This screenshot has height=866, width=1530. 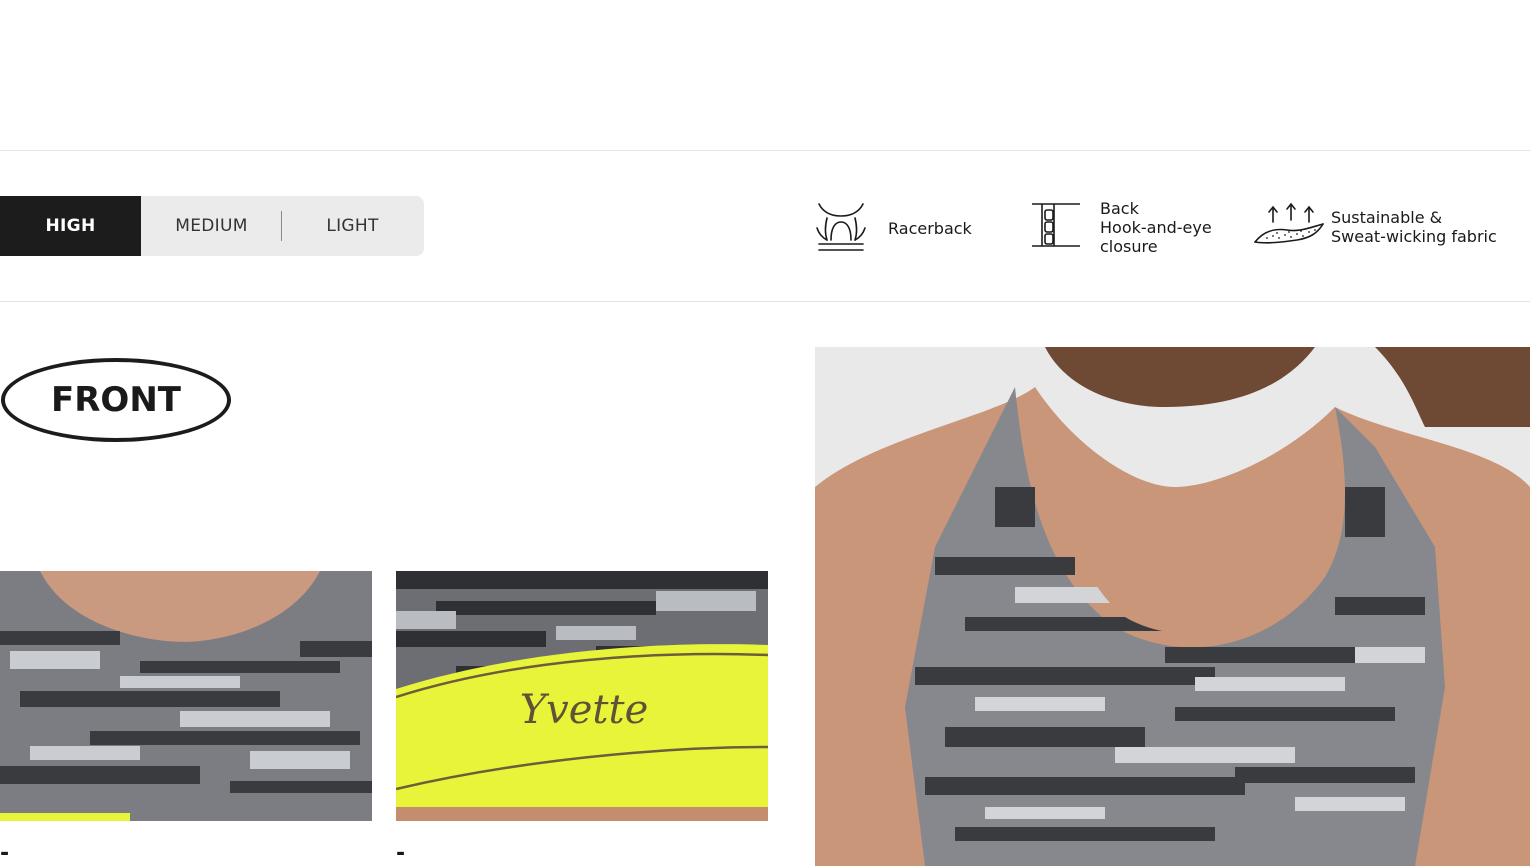 I want to click on hook-and-eye-icon, so click(x=1056, y=227).